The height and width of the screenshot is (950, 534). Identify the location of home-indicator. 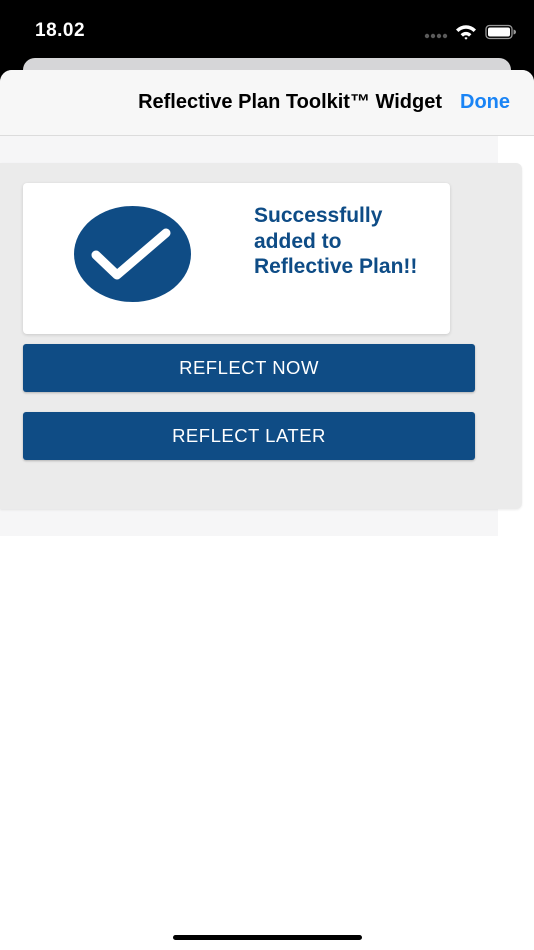
(267, 937).